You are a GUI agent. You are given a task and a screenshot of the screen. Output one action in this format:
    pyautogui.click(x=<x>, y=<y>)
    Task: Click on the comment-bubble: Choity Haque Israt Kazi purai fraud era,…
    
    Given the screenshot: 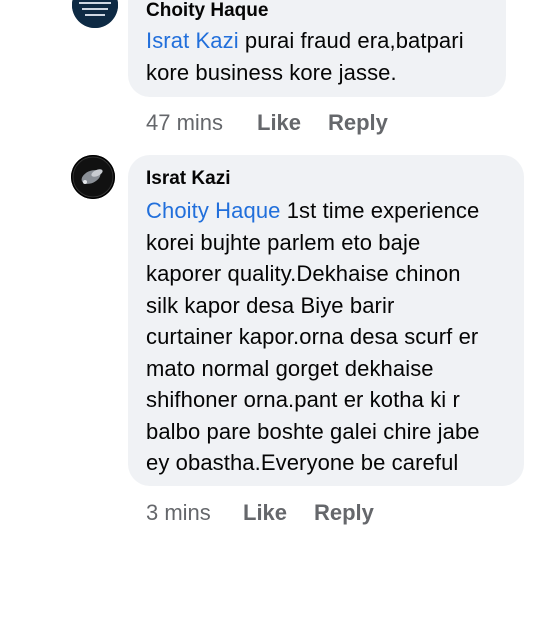 What is the action you would take?
    pyautogui.click(x=317, y=48)
    